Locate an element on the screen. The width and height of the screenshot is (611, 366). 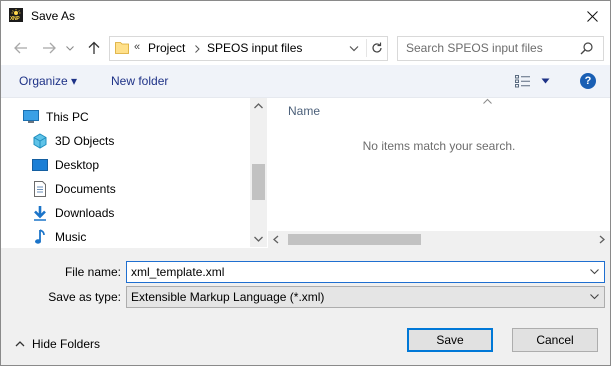
folder-icon is located at coordinates (122, 48).